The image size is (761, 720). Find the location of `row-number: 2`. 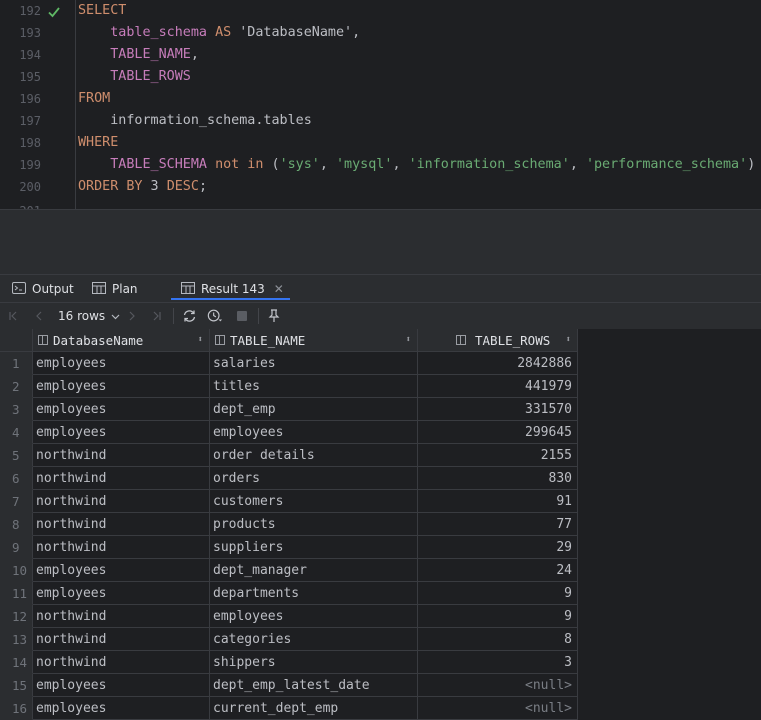

row-number: 2 is located at coordinates (16, 386).